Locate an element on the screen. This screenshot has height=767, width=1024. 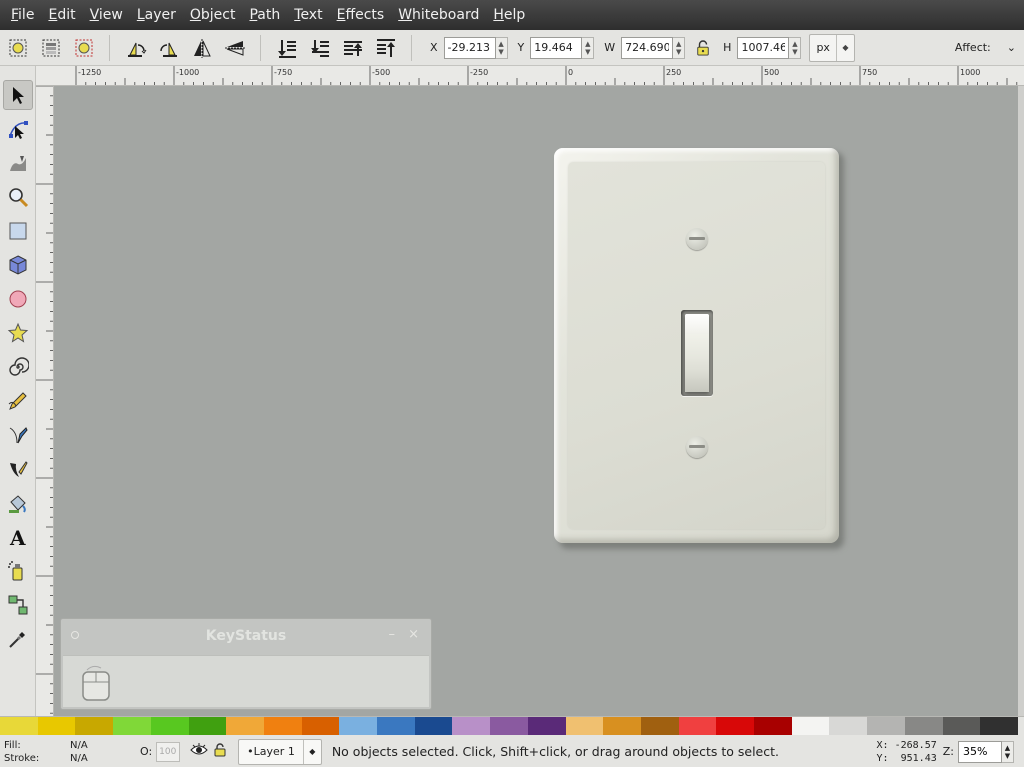
rotate-ccw-icon is located at coordinates (136, 48).